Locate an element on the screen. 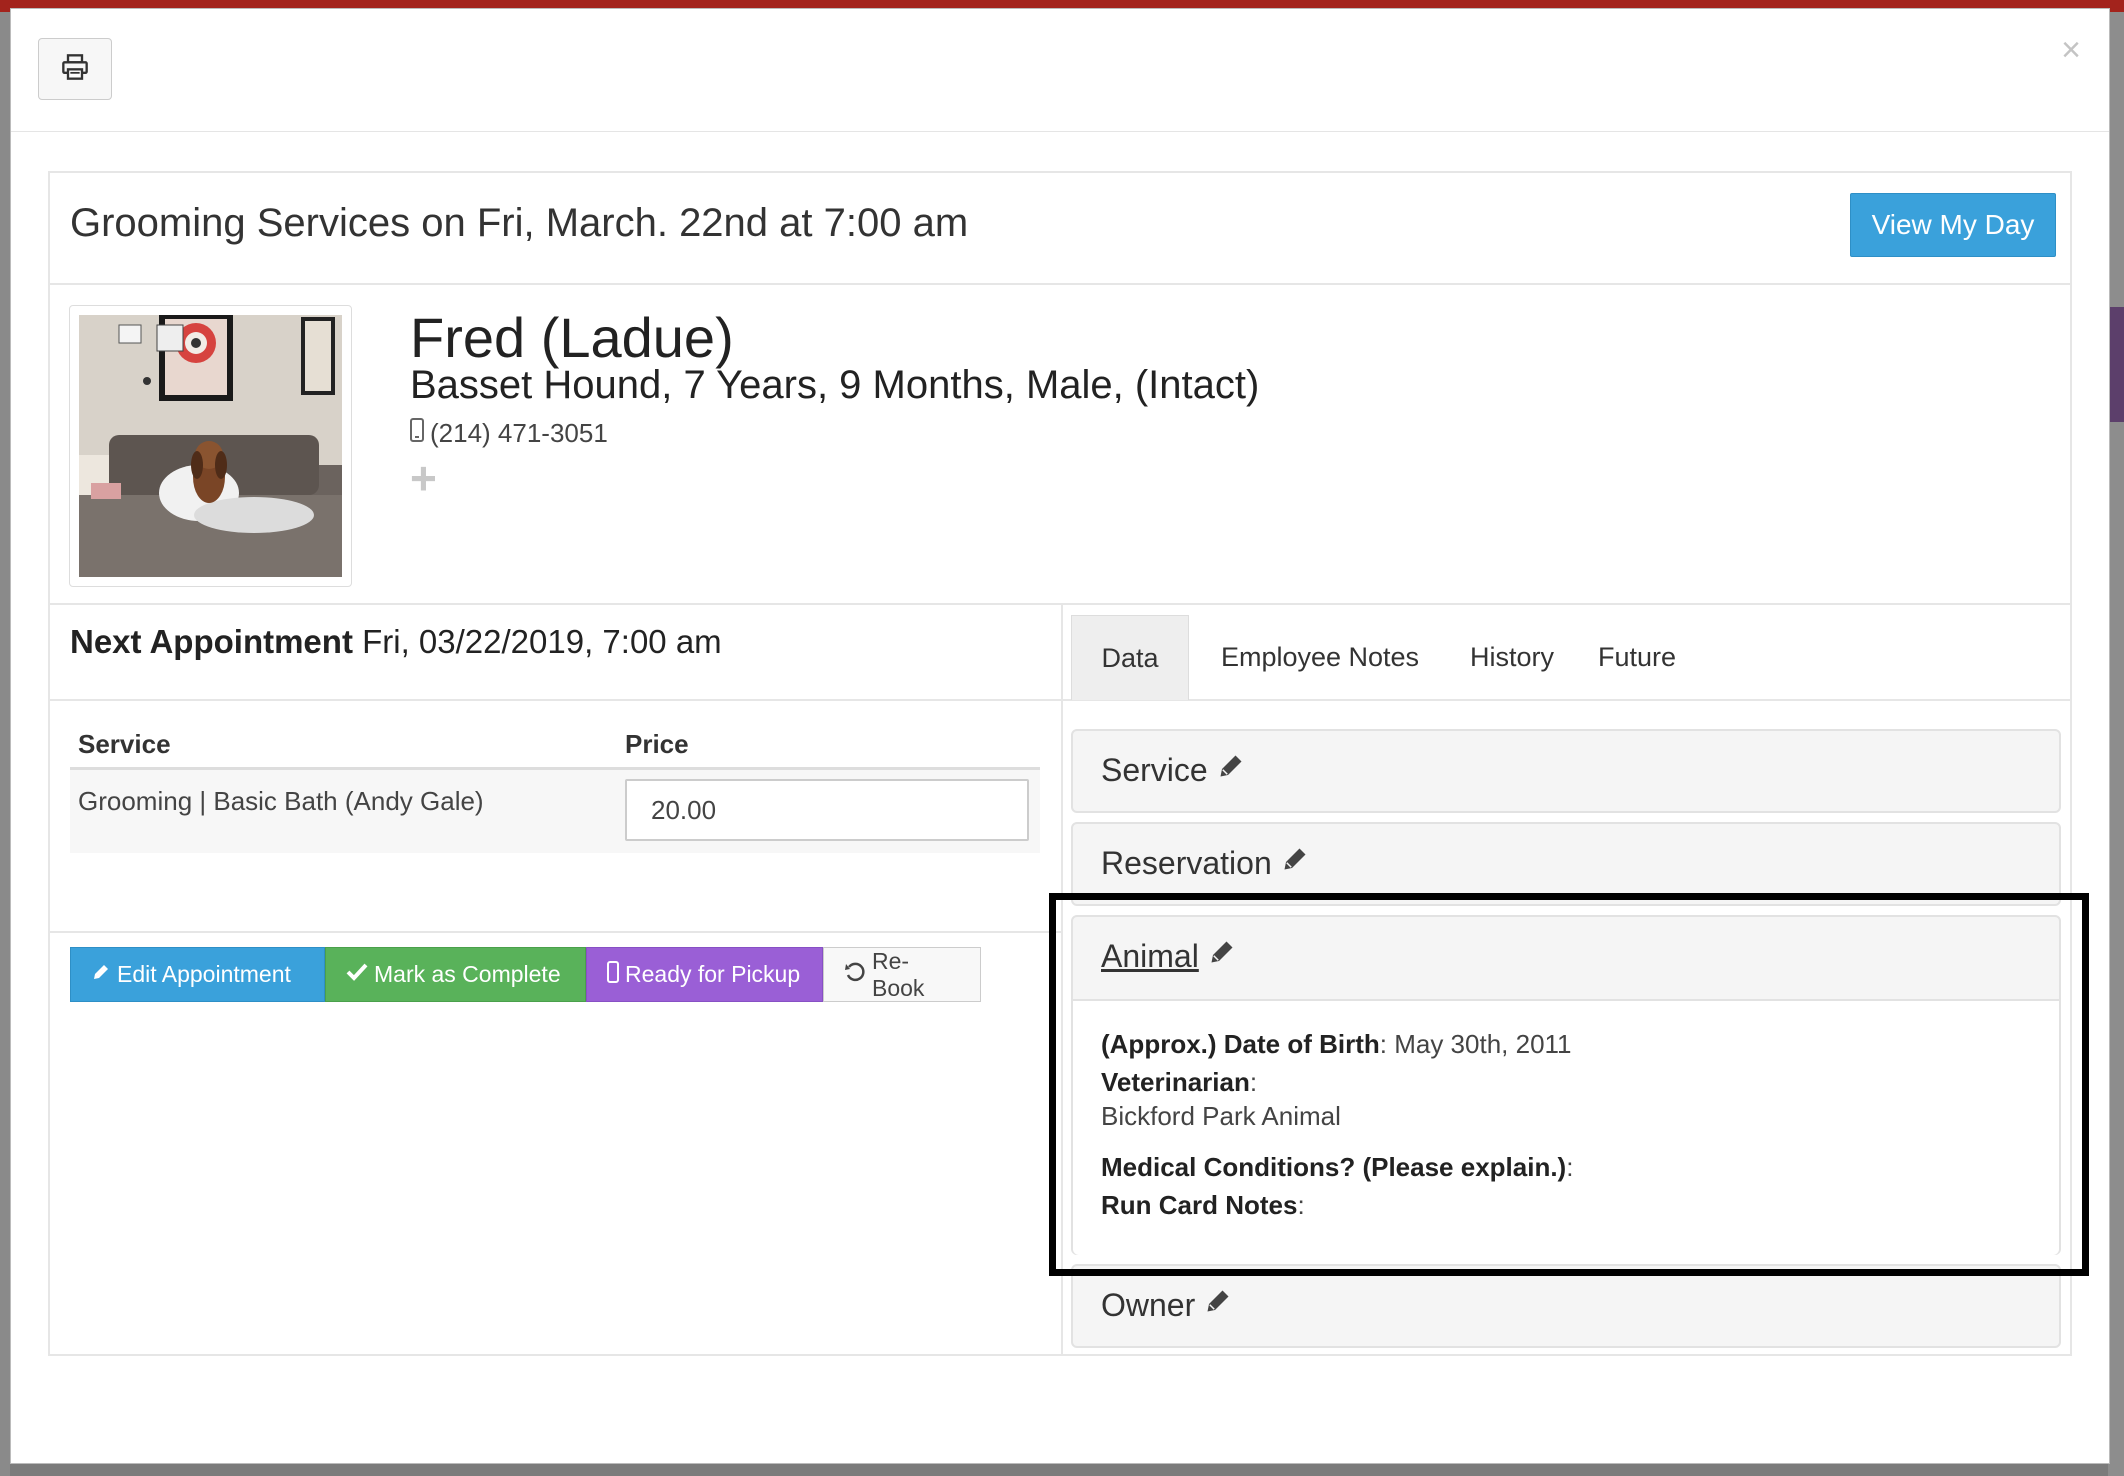  print-button is located at coordinates (75, 69).